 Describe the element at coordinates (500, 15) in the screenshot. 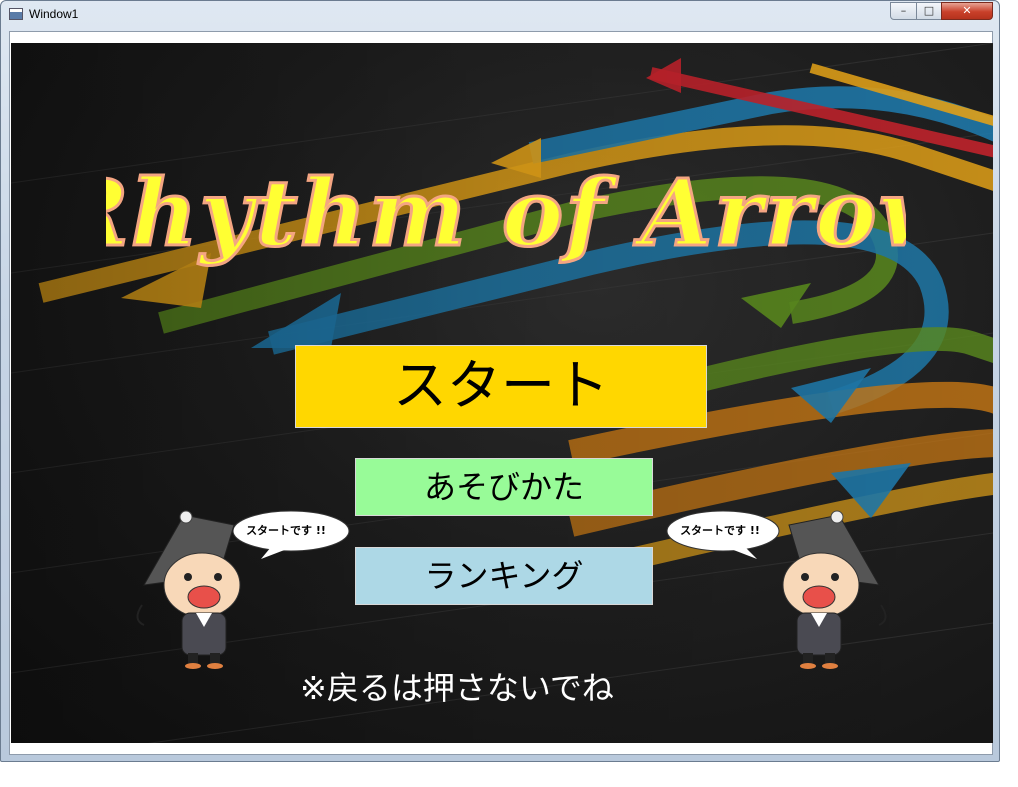

I see `title-bar: Window1 – □ ✕` at that location.